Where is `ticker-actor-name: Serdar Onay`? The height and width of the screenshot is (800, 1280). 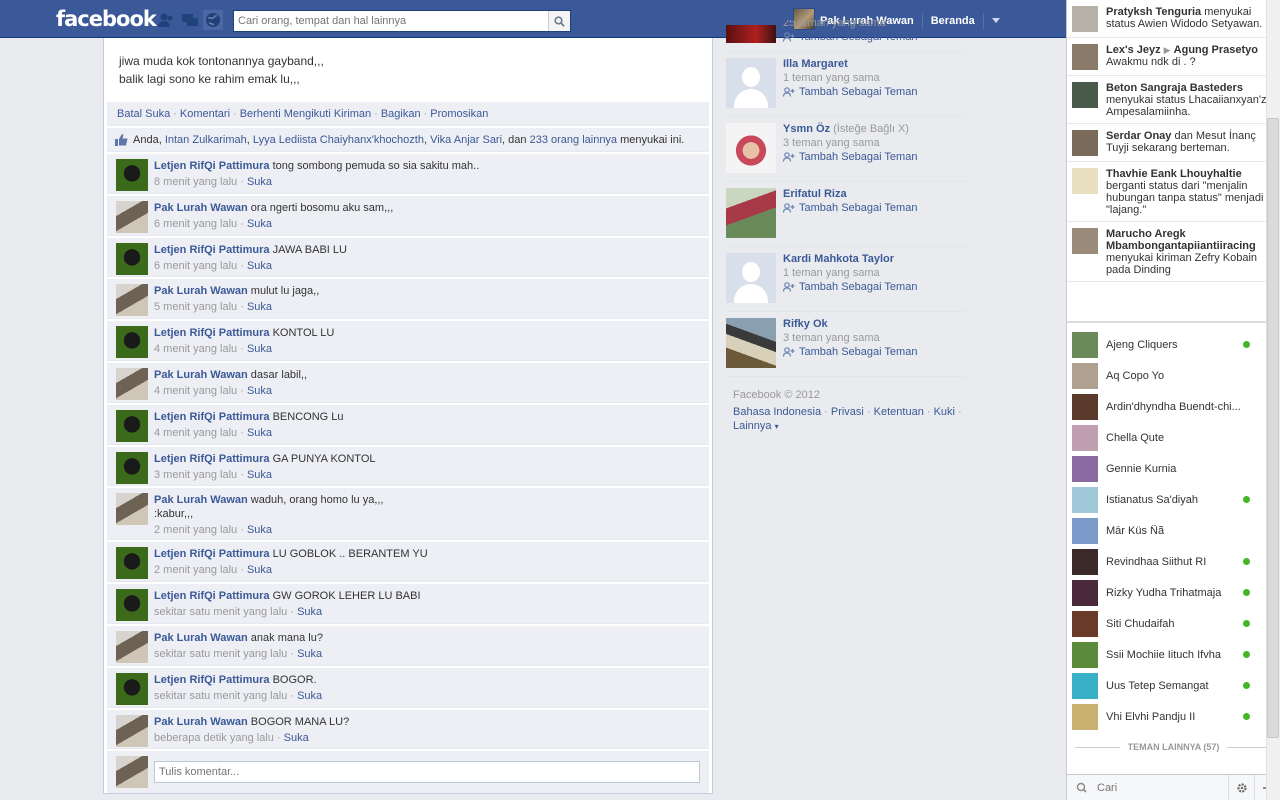
ticker-actor-name: Serdar Onay is located at coordinates (1138, 136).